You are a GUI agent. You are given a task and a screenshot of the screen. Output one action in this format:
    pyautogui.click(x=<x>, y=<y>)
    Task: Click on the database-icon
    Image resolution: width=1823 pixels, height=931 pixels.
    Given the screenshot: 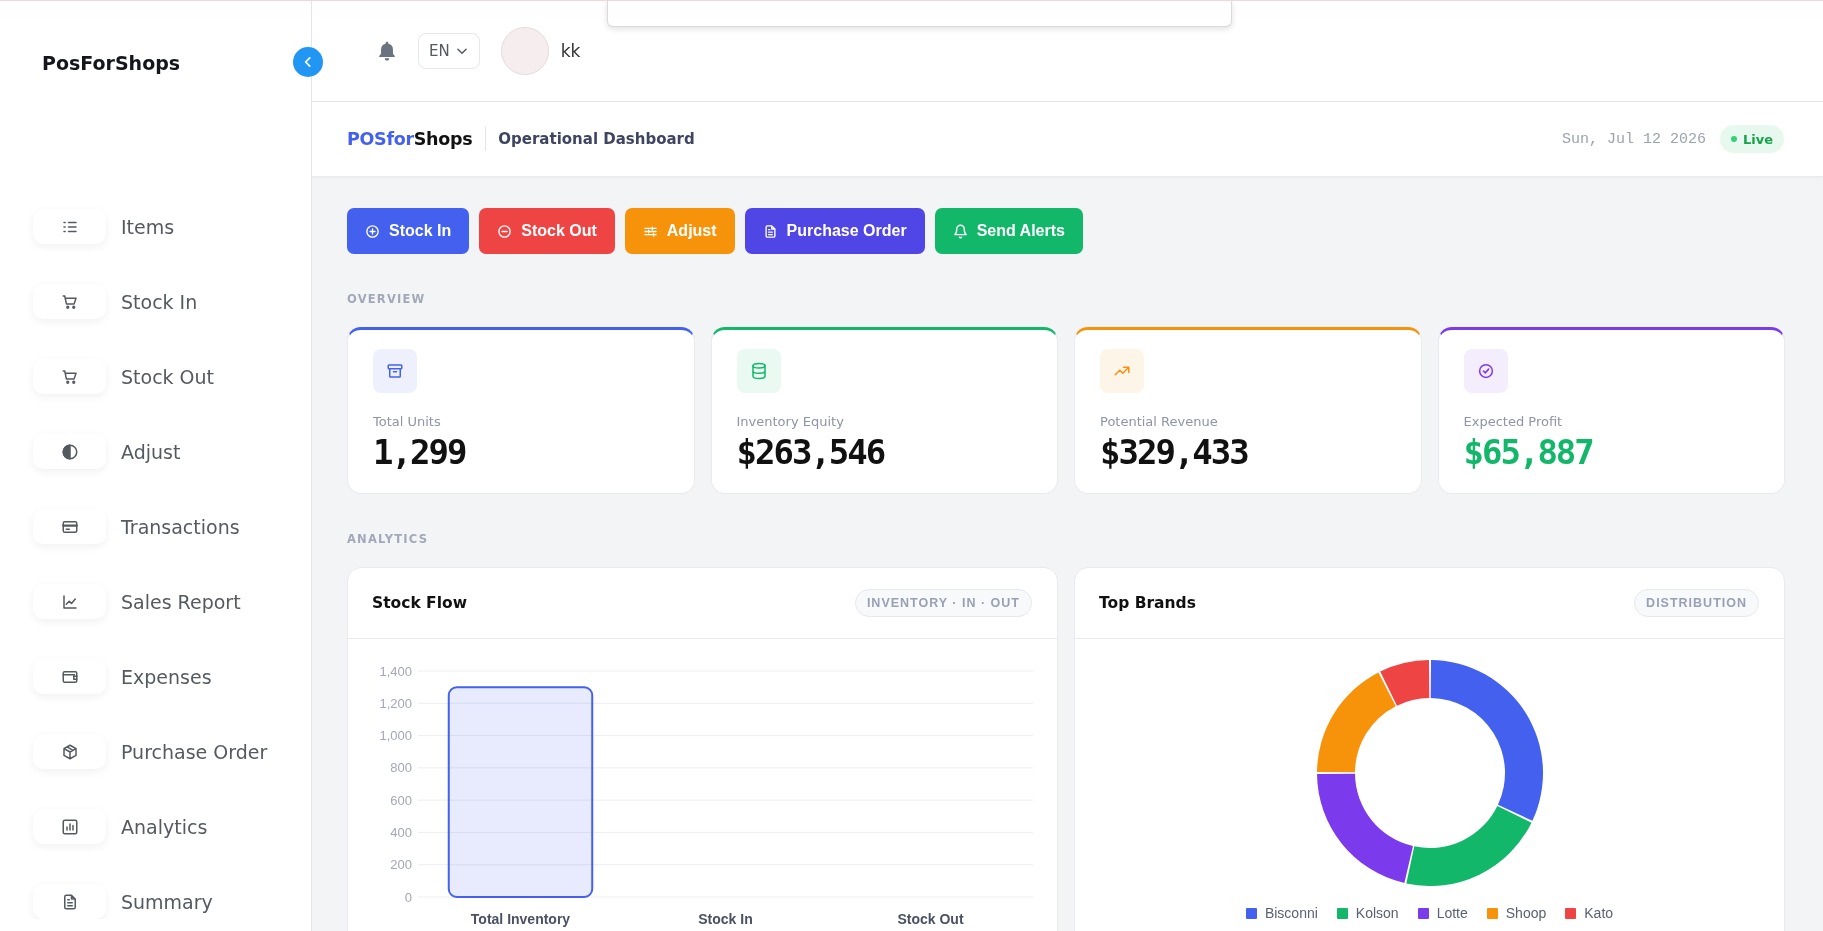 What is the action you would take?
    pyautogui.click(x=758, y=371)
    